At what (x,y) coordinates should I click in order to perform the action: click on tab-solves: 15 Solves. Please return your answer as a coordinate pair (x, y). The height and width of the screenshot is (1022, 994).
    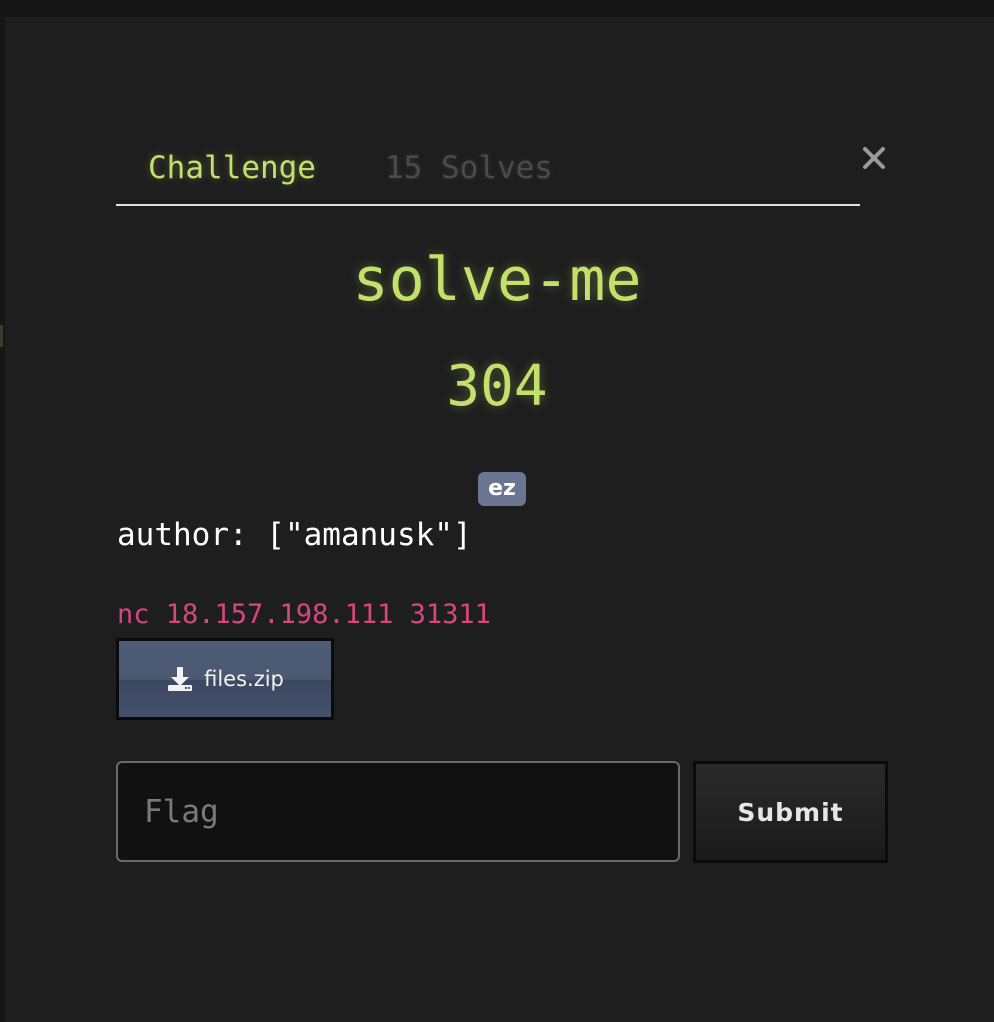
    Looking at the image, I should click on (469, 168).